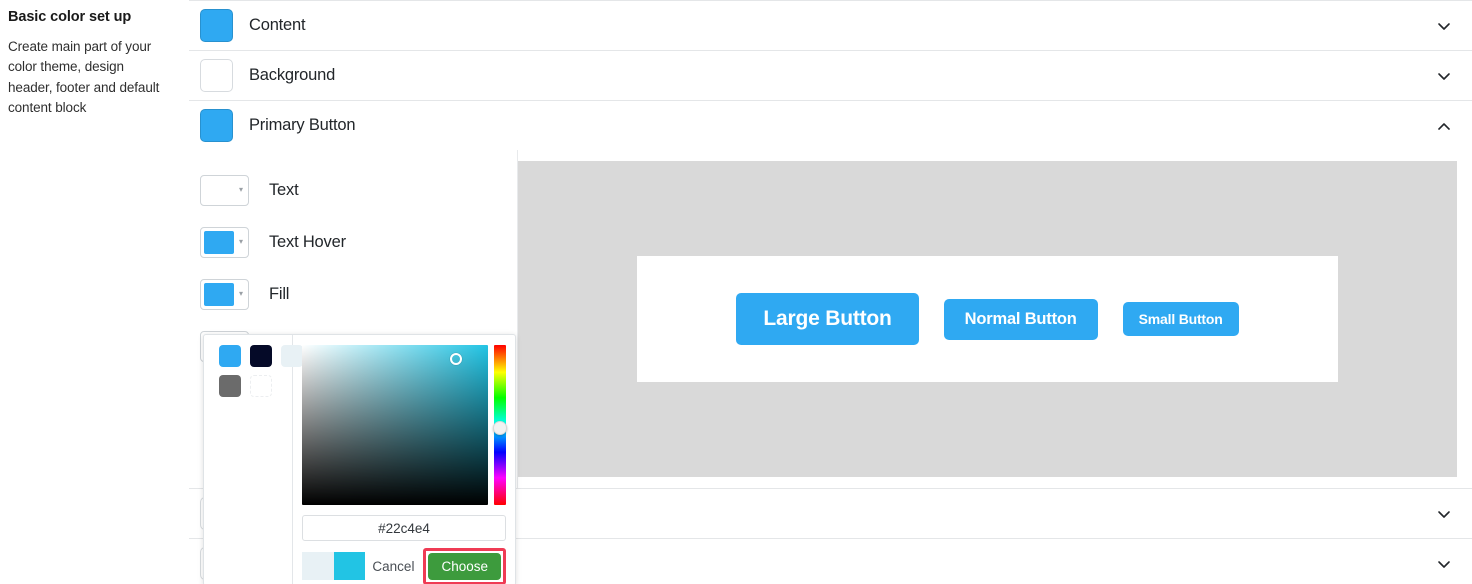  I want to click on swatch-empty, so click(261, 386).